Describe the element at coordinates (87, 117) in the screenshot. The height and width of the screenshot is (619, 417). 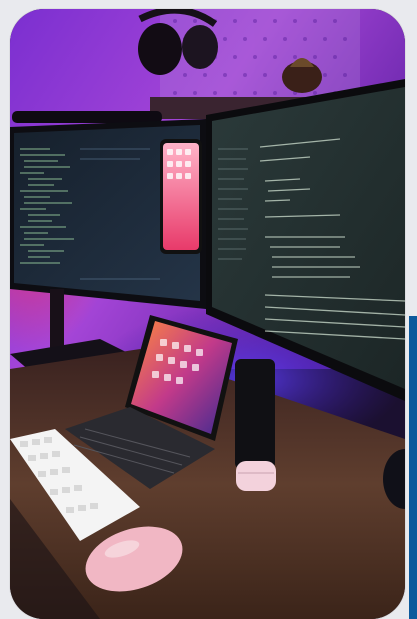
I see `monitor-light-bar` at that location.